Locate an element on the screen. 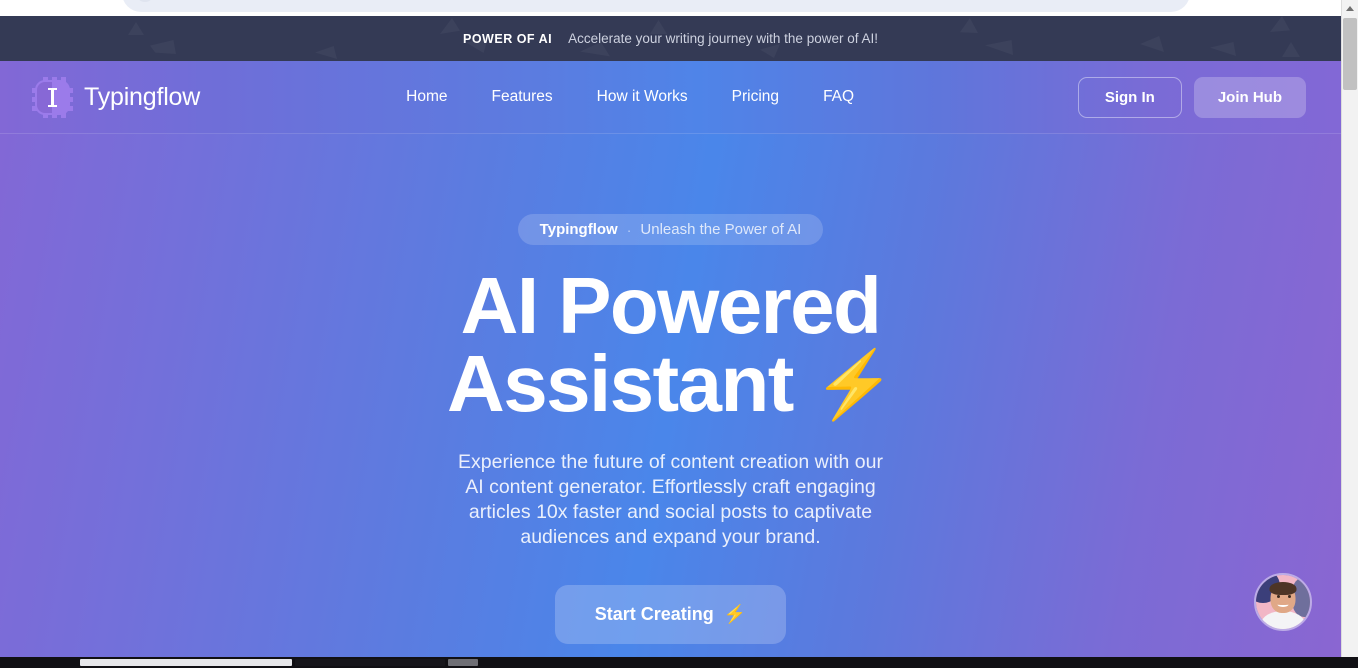 The image size is (1358, 668). vertical-scrollbar is located at coordinates (1349, 334).